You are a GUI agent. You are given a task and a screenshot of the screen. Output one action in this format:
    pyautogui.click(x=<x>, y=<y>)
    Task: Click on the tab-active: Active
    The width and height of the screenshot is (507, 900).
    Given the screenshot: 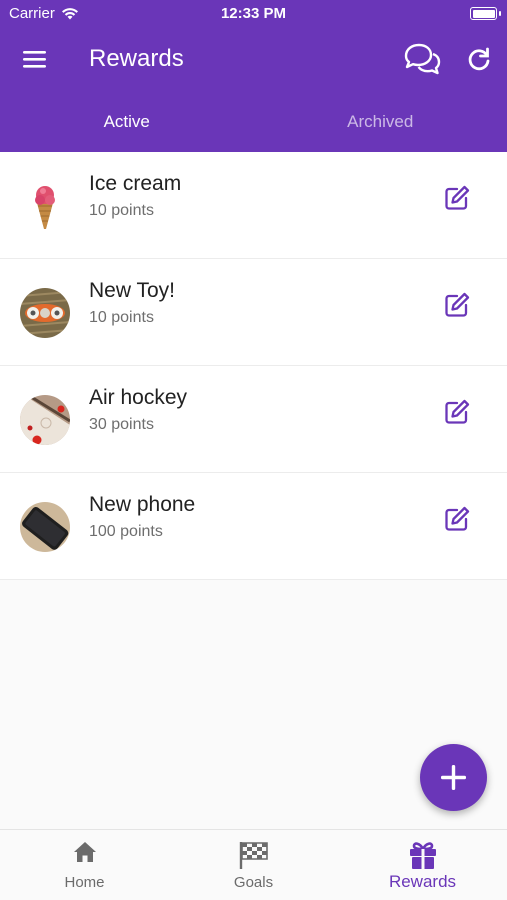 What is the action you would take?
    pyautogui.click(x=127, y=122)
    